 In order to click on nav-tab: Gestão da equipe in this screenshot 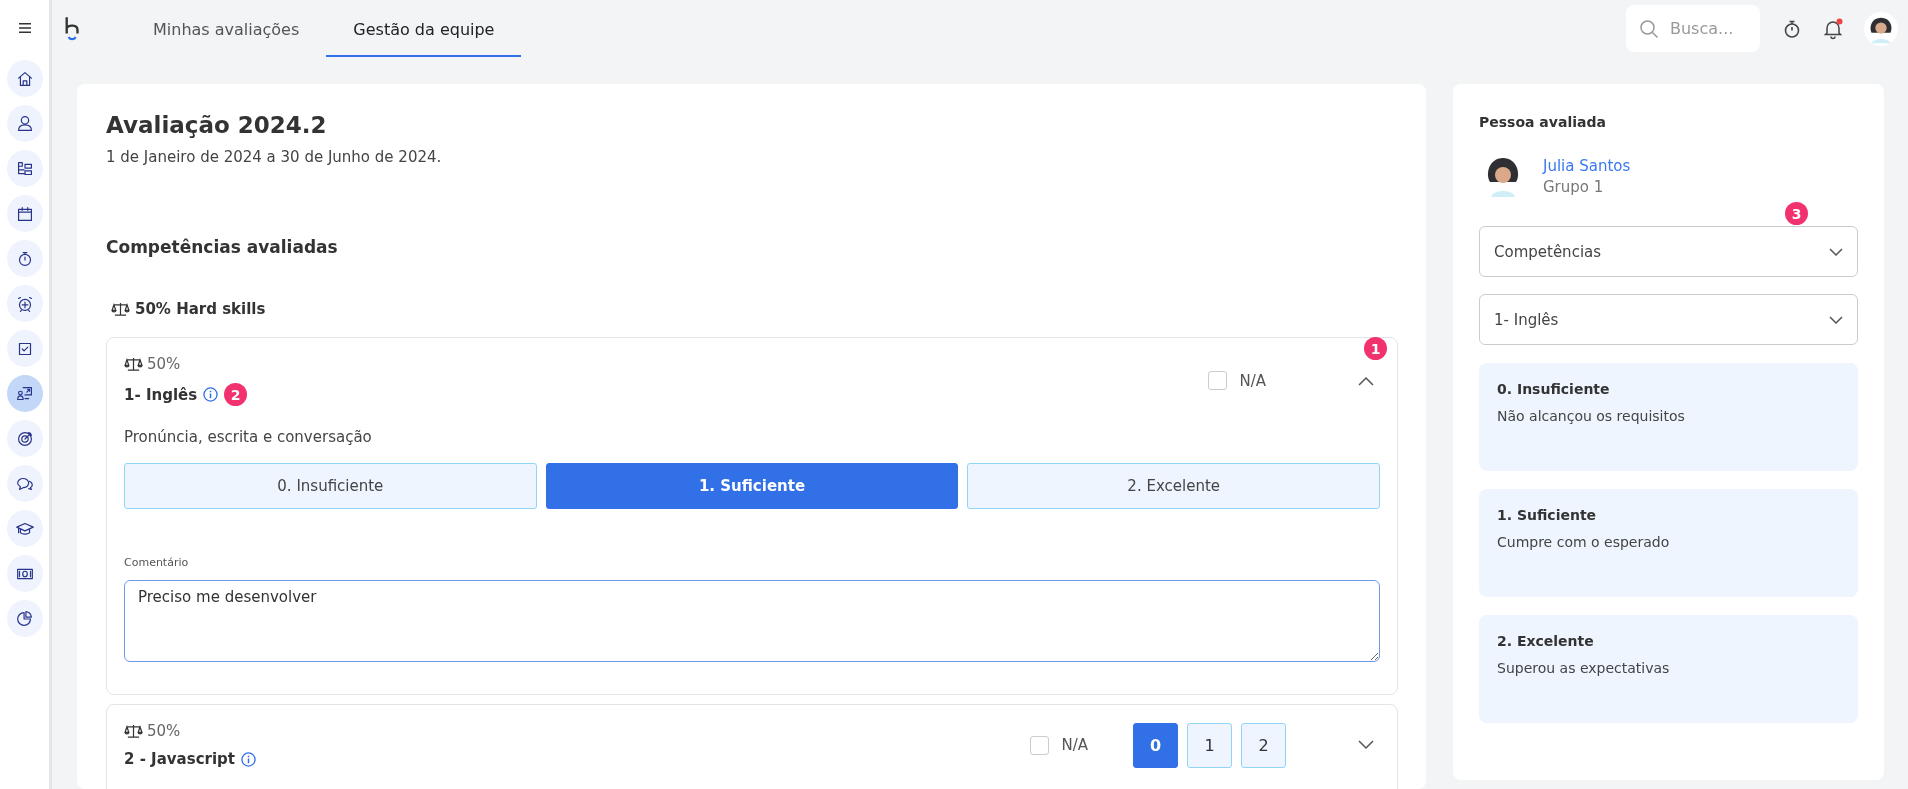, I will do `click(424, 28)`.